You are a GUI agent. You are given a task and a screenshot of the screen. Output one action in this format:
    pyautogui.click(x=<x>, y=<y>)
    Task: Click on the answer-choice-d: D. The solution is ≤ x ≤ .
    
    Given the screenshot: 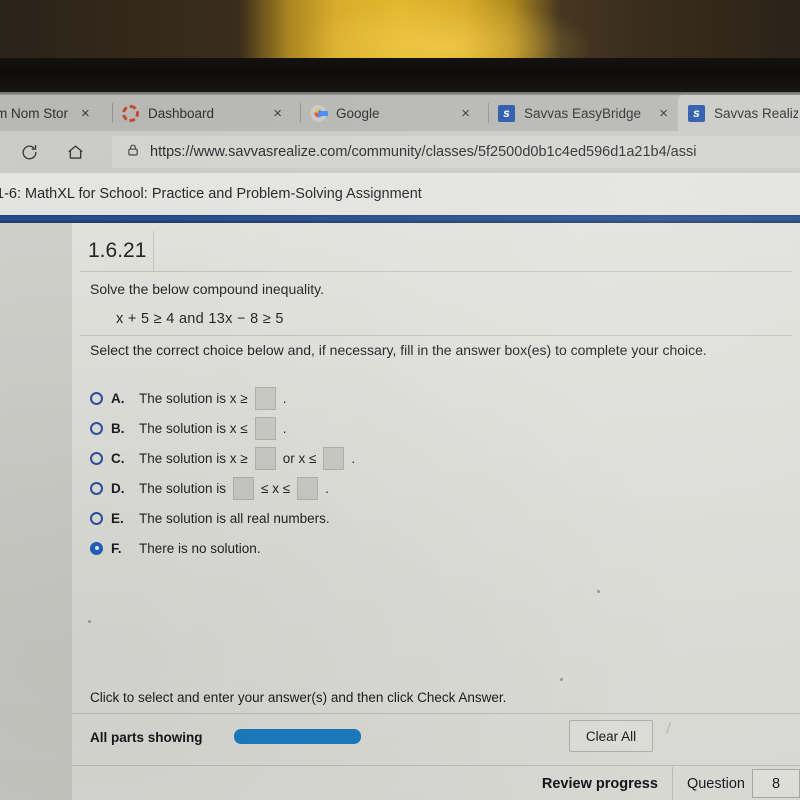 What is the action you would take?
    pyautogui.click(x=390, y=488)
    